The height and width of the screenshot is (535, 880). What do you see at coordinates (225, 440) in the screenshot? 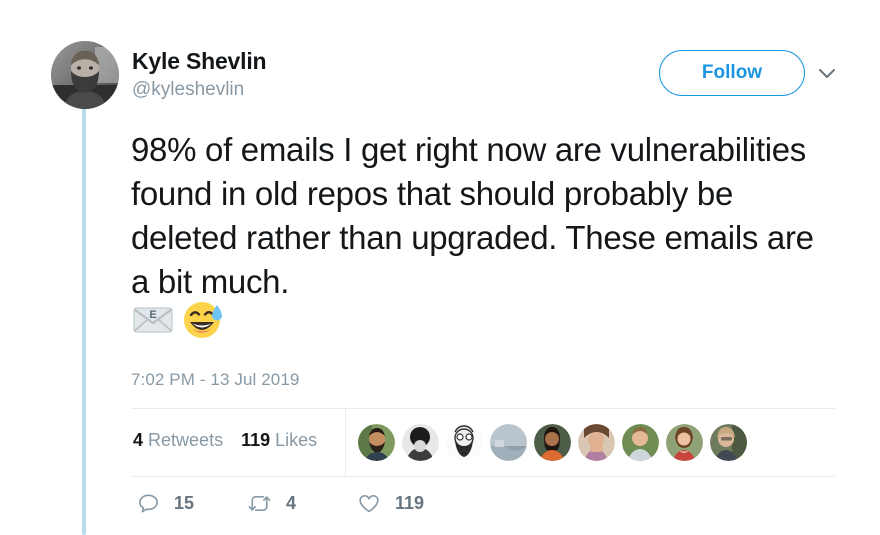
I see `tweet-stats: 4 Retweets 119 Likes` at bounding box center [225, 440].